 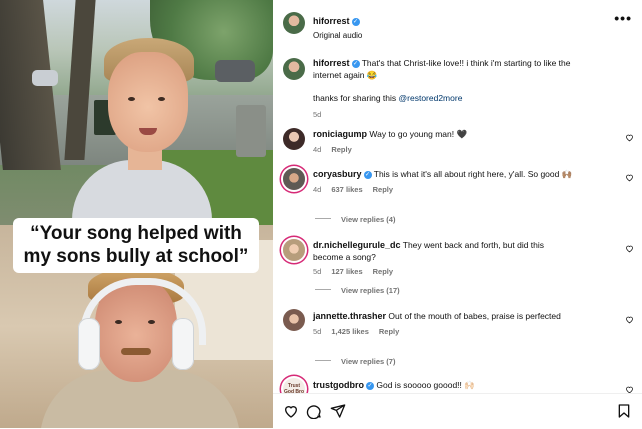 I want to click on likes-count: 1,425 likes, so click(x=350, y=331).